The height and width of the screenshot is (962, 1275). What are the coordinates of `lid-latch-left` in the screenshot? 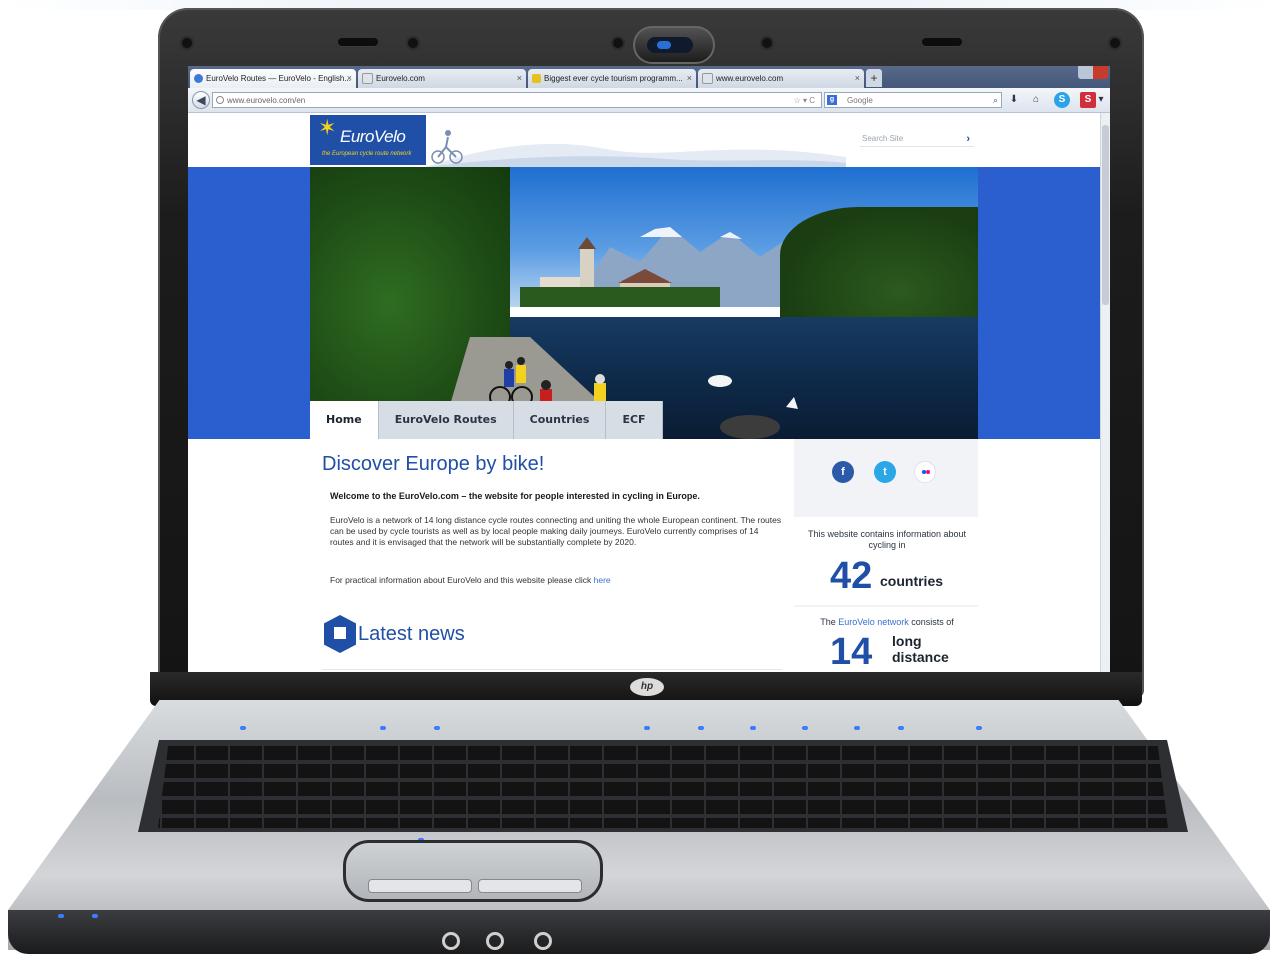 It's located at (358, 42).